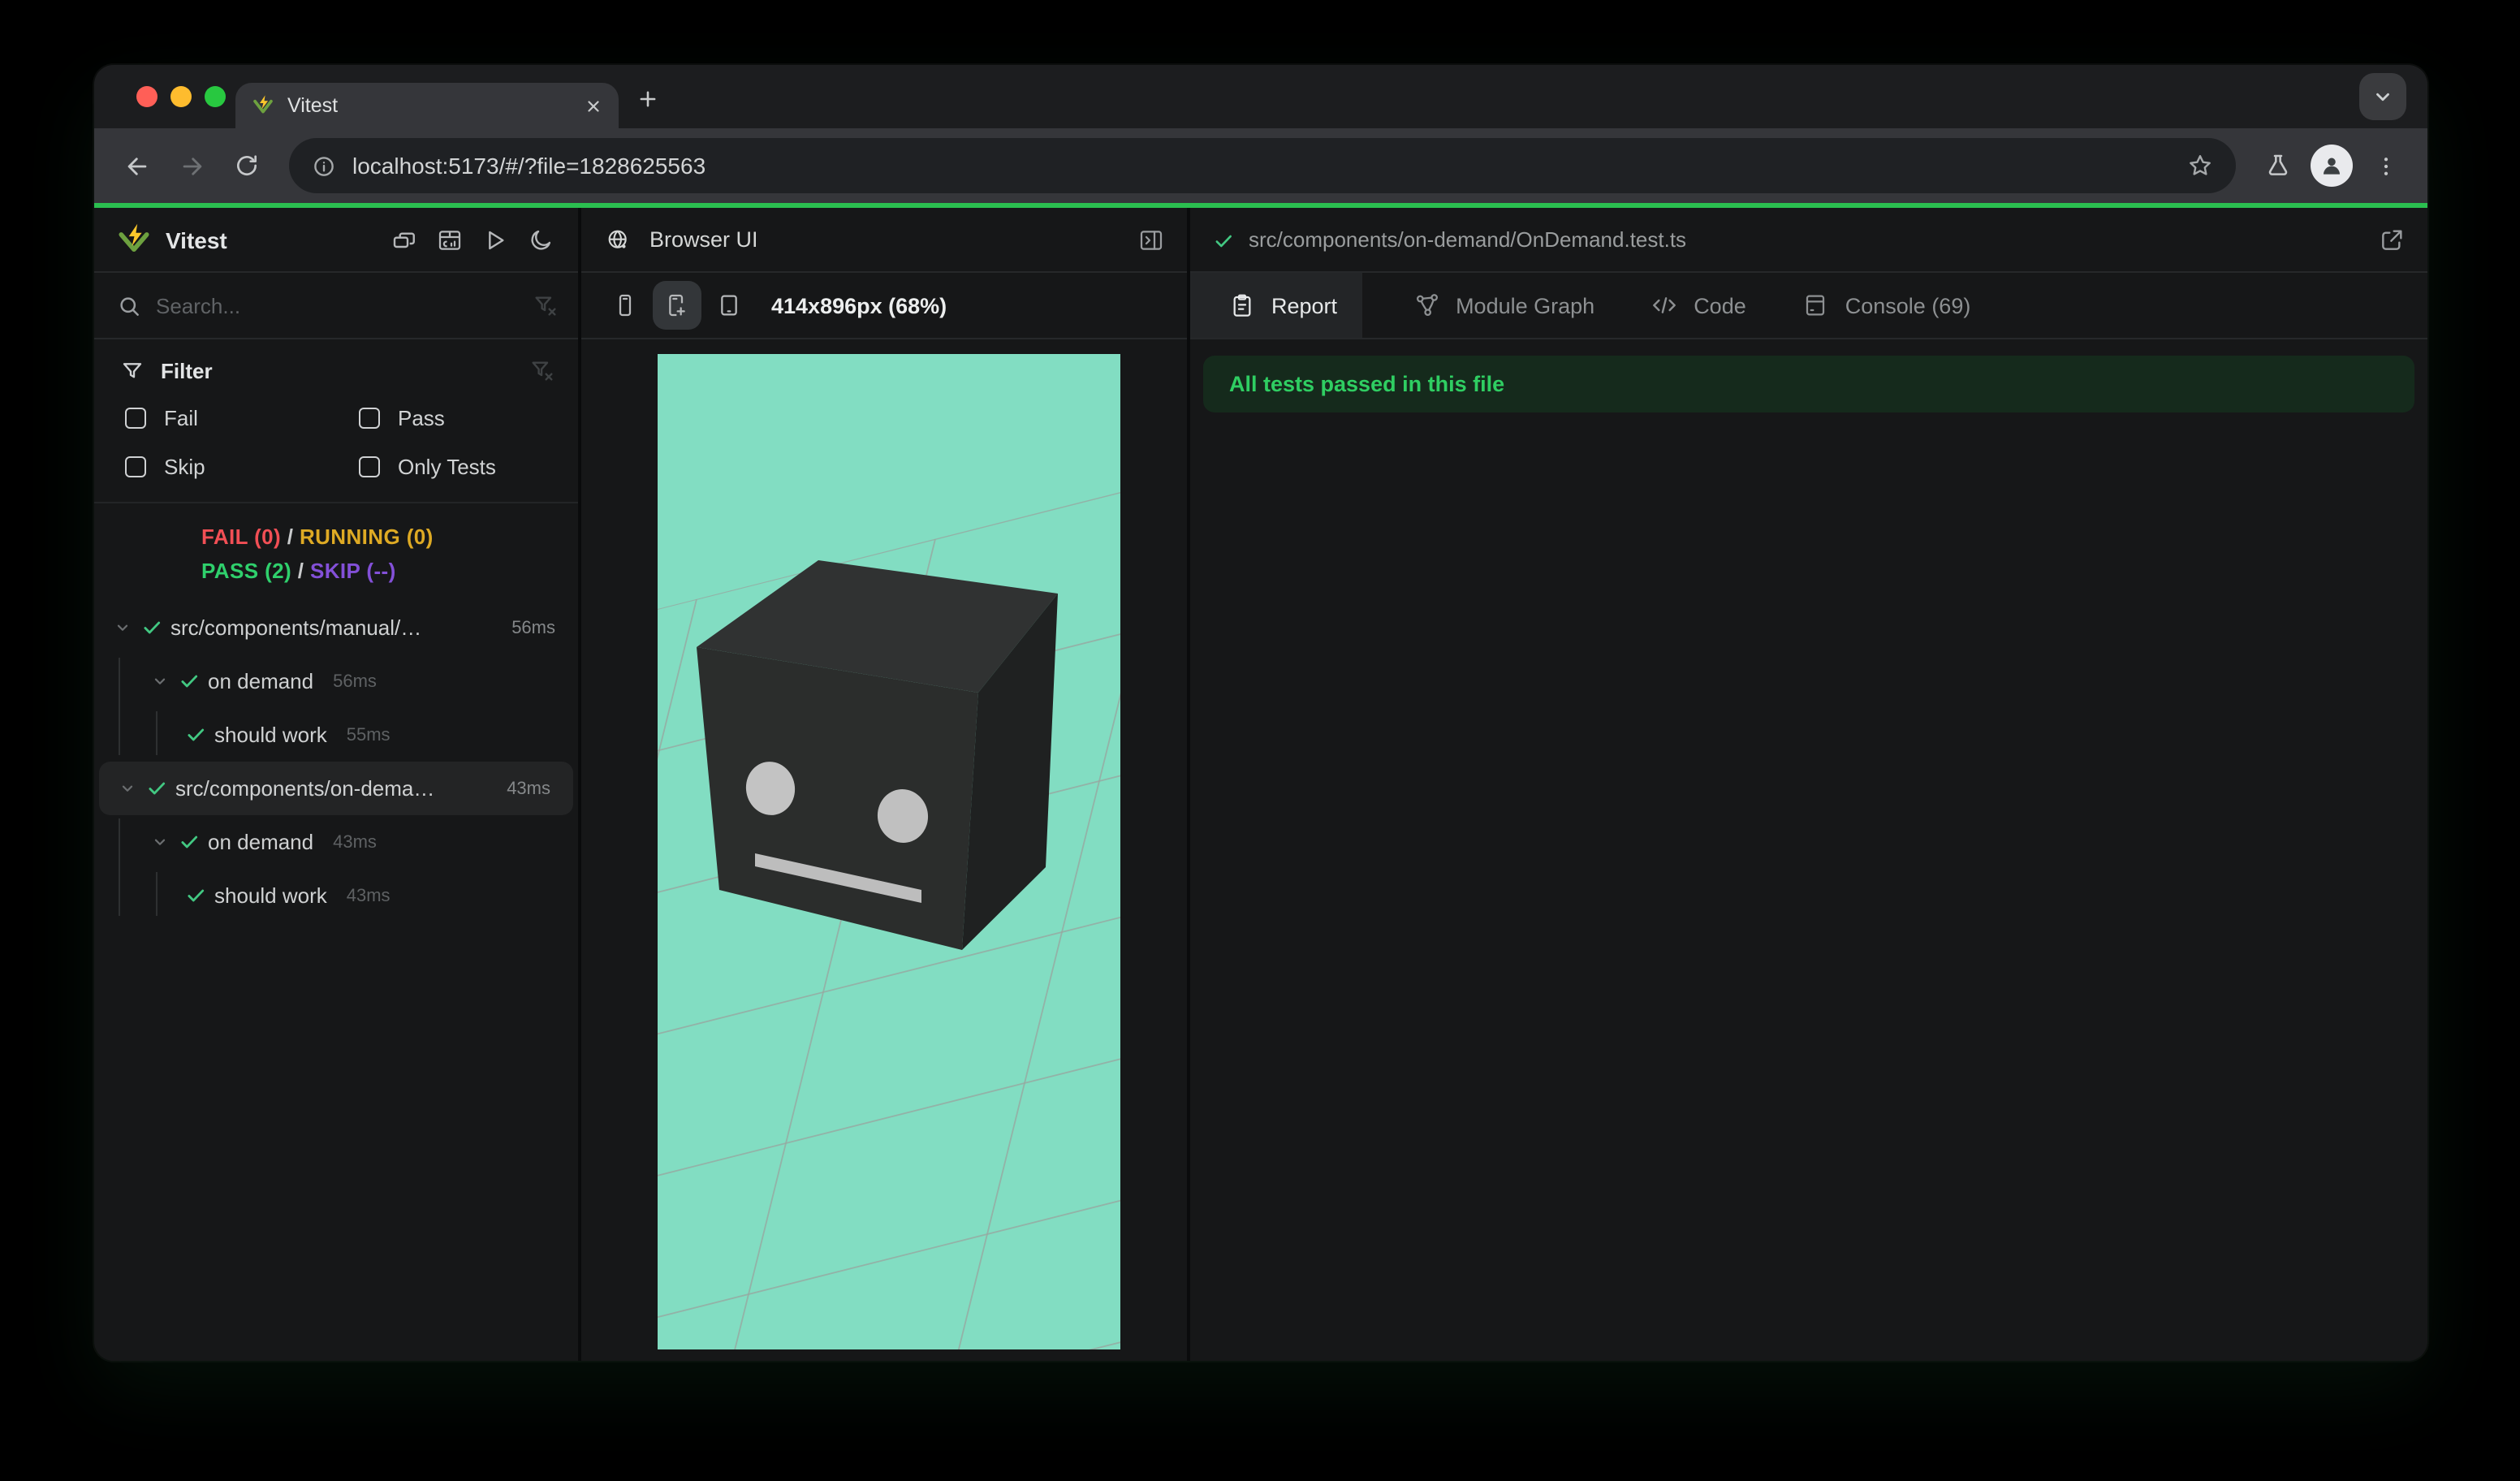 The image size is (2520, 1481). I want to click on url-text: localhost:5173/#/?file=1828625563, so click(1262, 166).